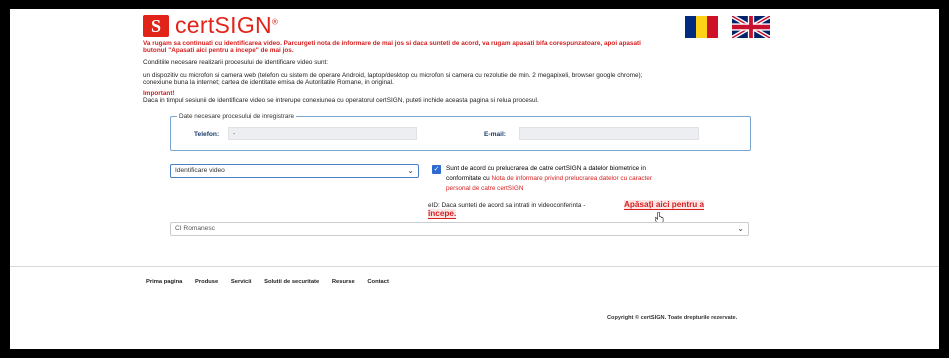 The width and height of the screenshot is (949, 358). Describe the element at coordinates (237, 116) in the screenshot. I see `fieldset-legend: Date necesare procesului de inregistrare` at that location.